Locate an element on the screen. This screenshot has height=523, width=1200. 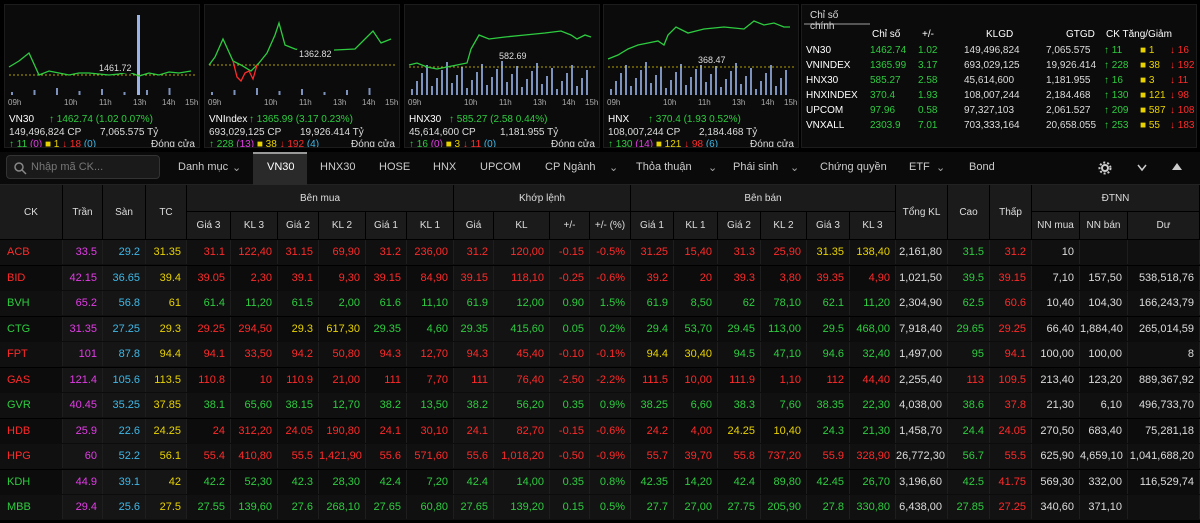
tab-main-indices: Chỉ số chính is located at coordinates (837, 19).